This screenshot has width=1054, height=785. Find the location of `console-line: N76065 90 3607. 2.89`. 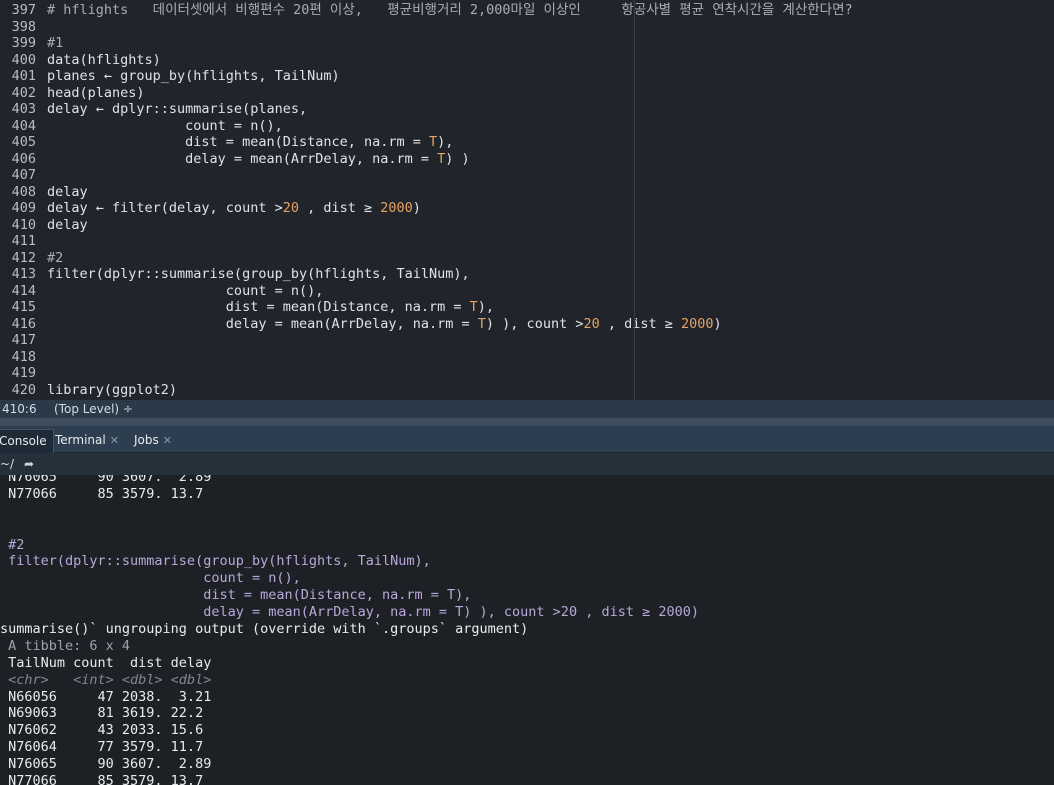

console-line: N76065 90 3607. 2.89 is located at coordinates (106, 480).